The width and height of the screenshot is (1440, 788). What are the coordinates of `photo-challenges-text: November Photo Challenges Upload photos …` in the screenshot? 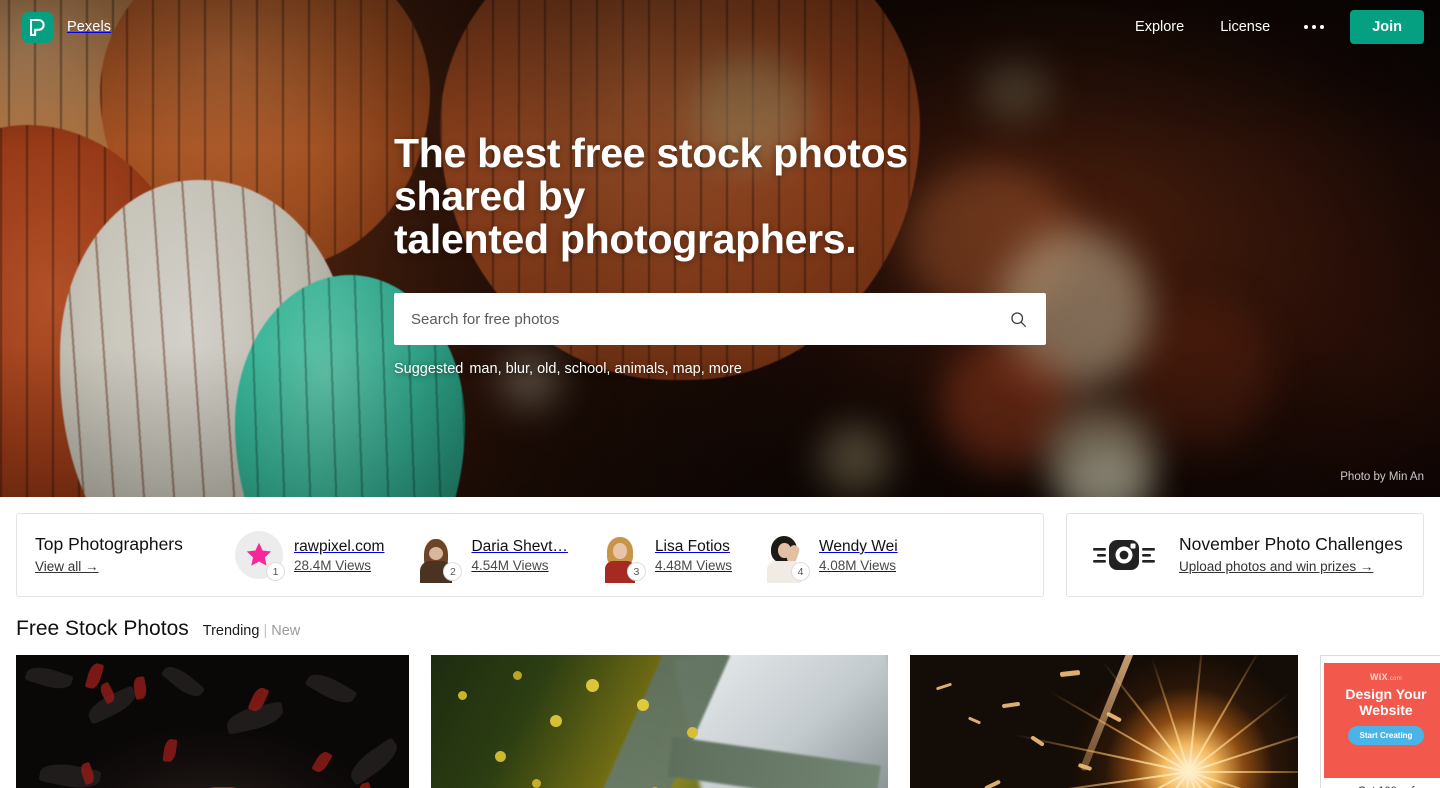 It's located at (1291, 555).